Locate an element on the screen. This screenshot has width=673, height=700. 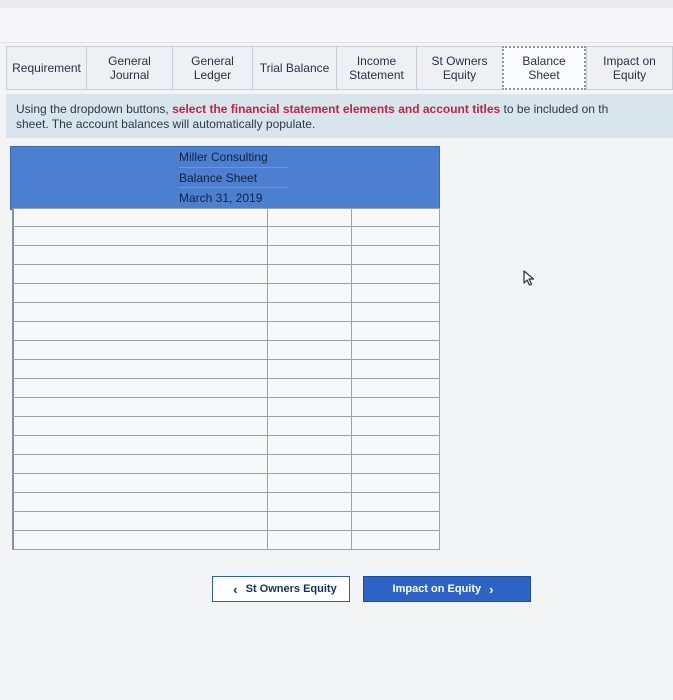
instructions-prefix: Using the dropdown buttons, is located at coordinates (94, 109).